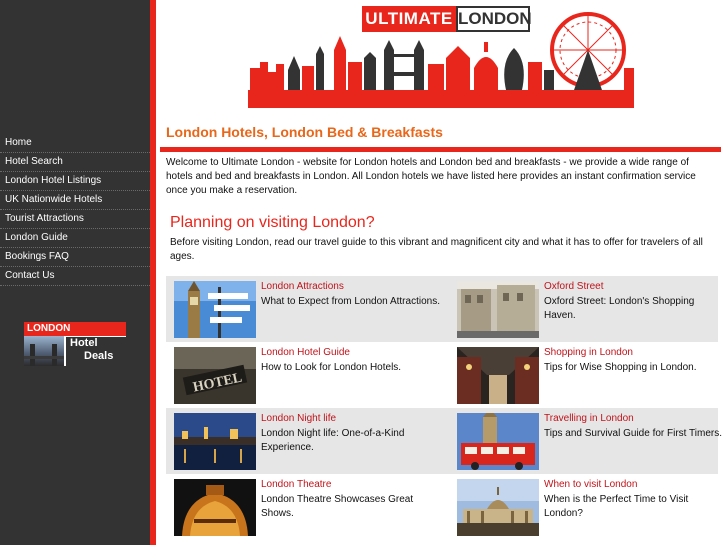 The image size is (727, 545). I want to click on travelling-in-london-link: Travelling in London, so click(589, 418).